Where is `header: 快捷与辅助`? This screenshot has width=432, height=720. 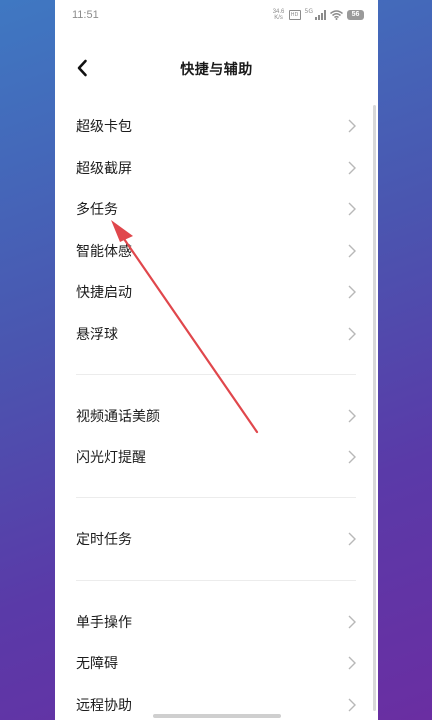
header: 快捷与辅助 is located at coordinates (216, 68).